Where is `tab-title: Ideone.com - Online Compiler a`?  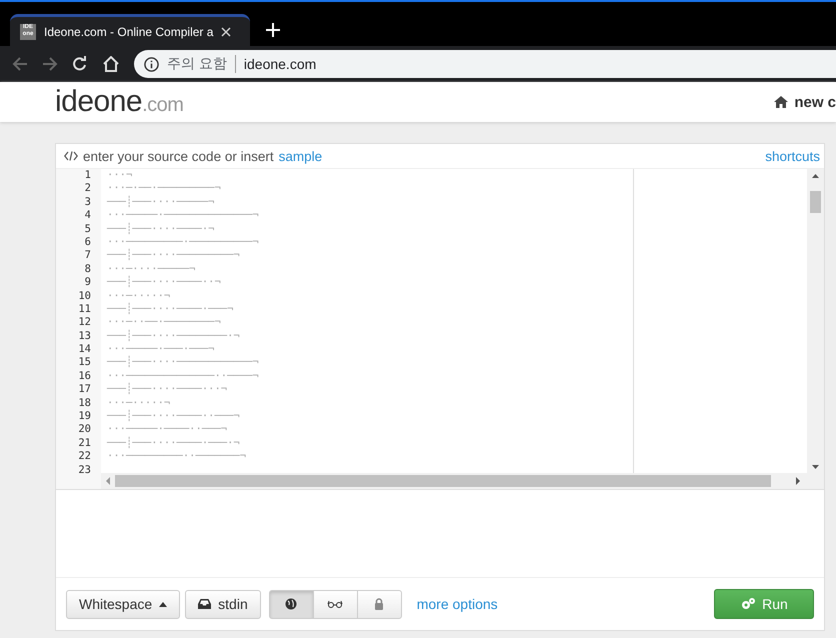 tab-title: Ideone.com - Online Compiler a is located at coordinates (129, 31).